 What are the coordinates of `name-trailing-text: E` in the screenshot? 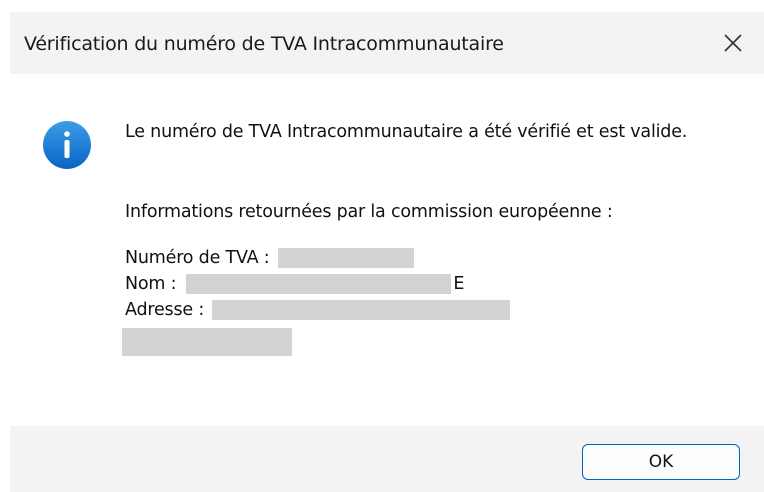 It's located at (459, 284).